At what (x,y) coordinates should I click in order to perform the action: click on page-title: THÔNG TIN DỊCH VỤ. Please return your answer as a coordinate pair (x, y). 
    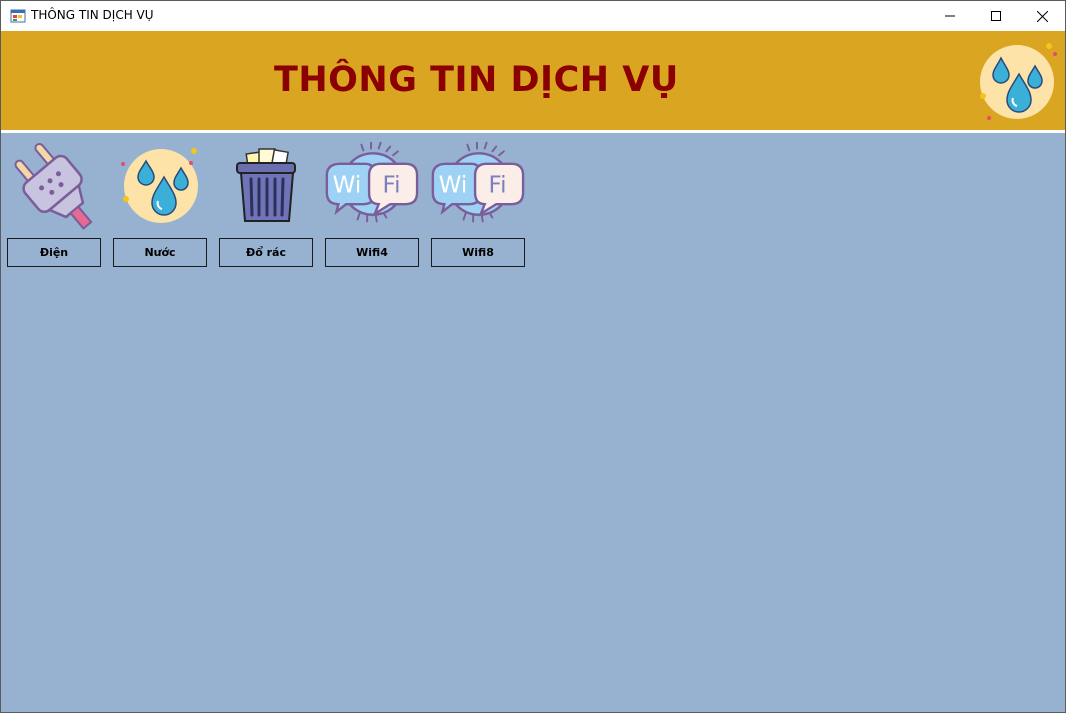
    Looking at the image, I should click on (476, 80).